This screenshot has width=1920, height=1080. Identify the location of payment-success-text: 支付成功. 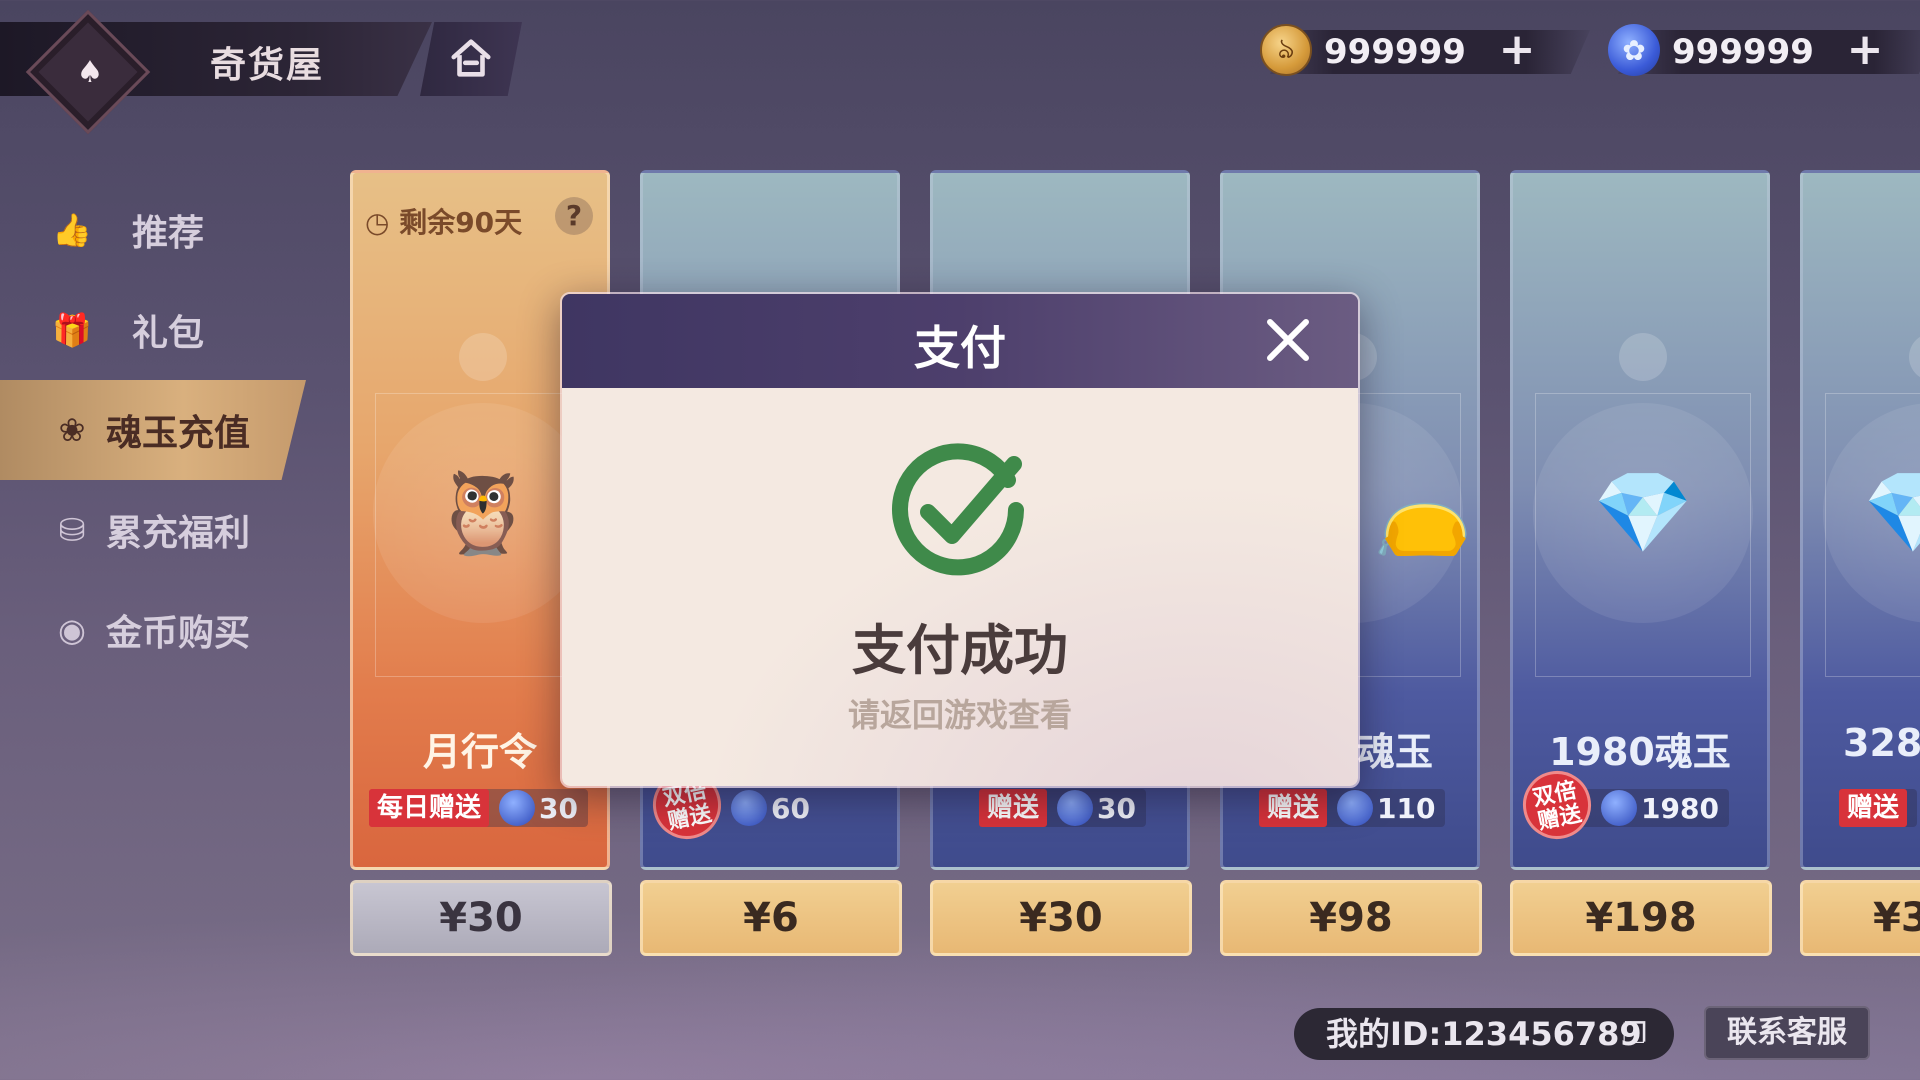
(960, 650).